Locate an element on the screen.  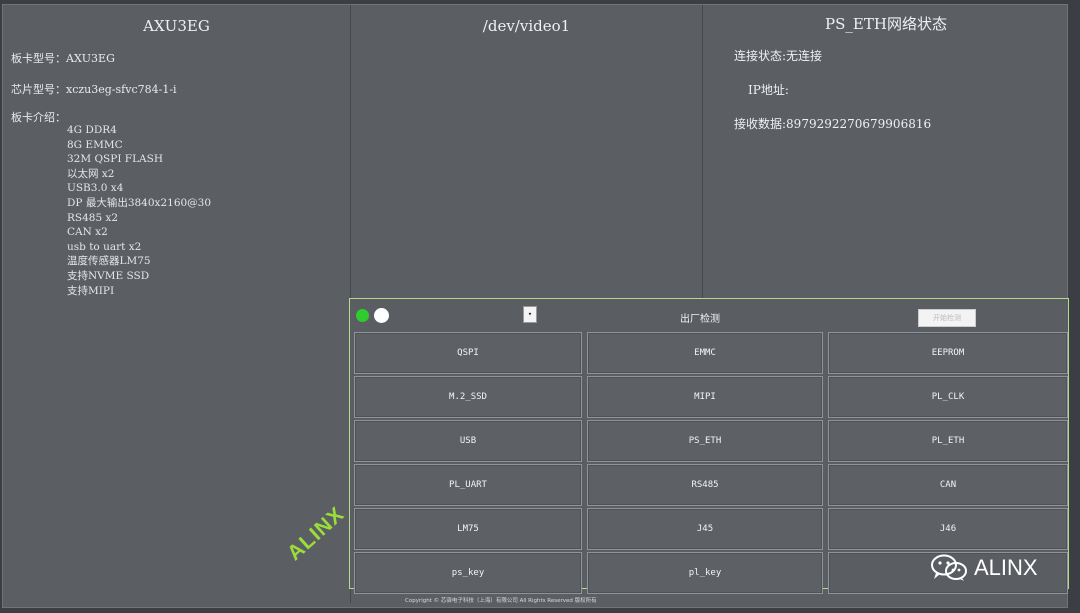
feature-item: 温度传感器LM75 is located at coordinates (109, 261).